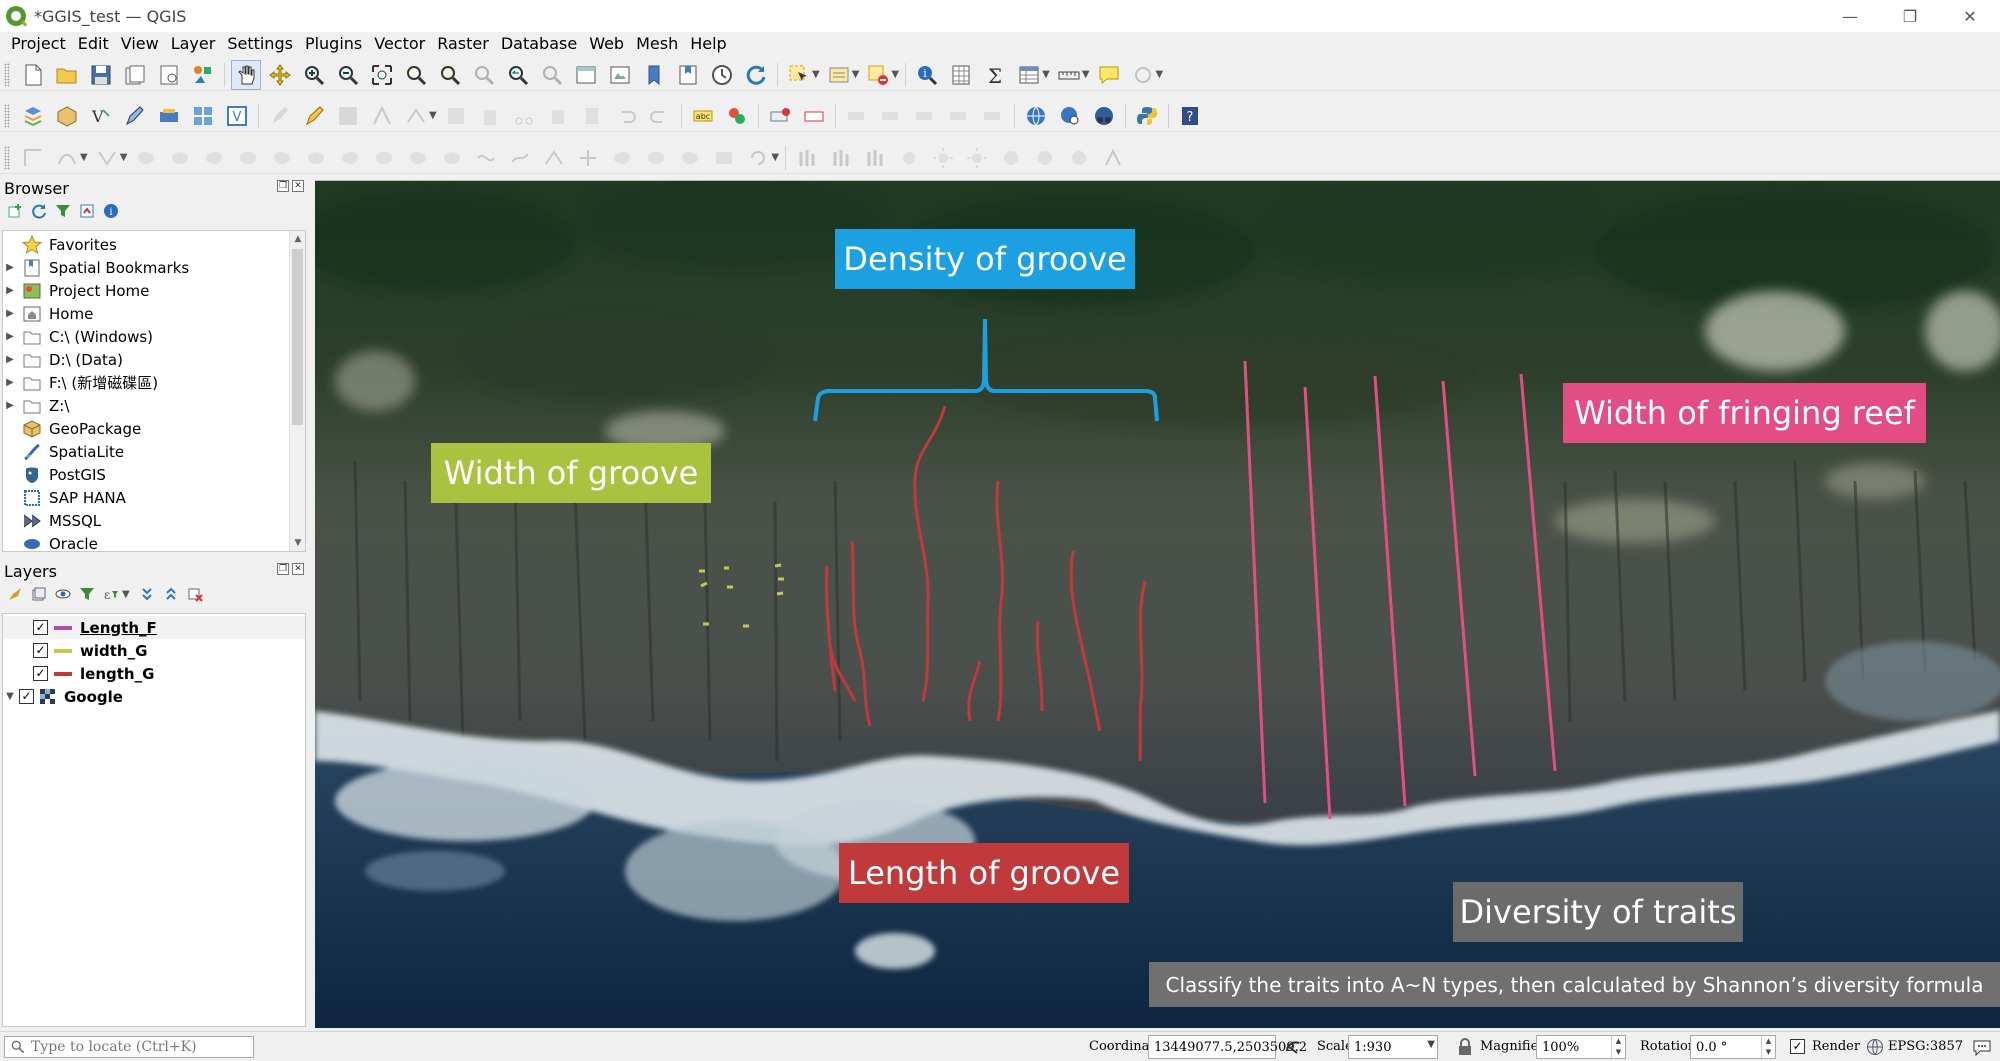 The height and width of the screenshot is (1061, 2000). Describe the element at coordinates (708, 43) in the screenshot. I see `menu-help: Help` at that location.